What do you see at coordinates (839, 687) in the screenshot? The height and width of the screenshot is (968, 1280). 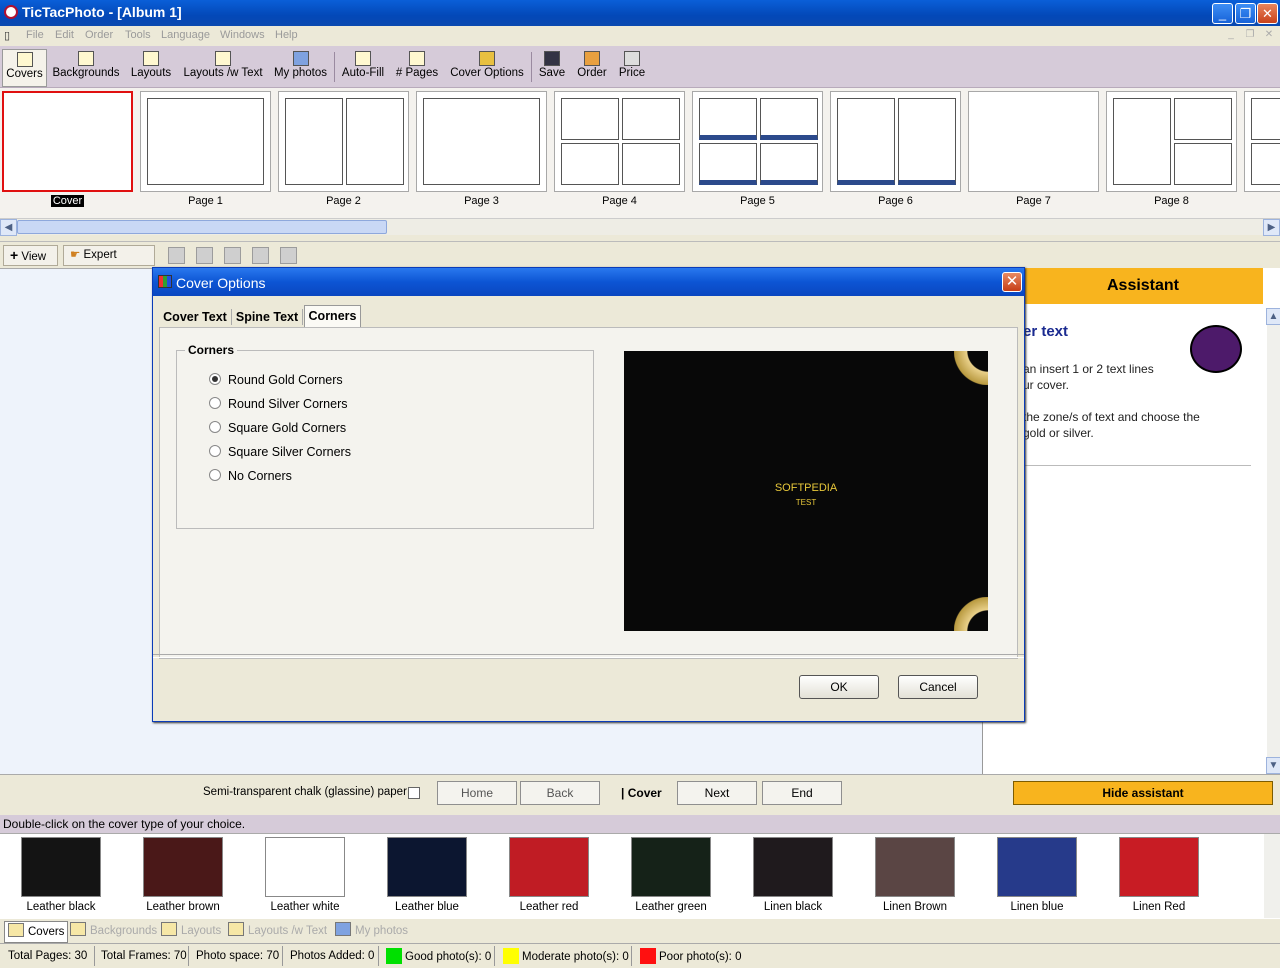 I see `ok-button: OK` at bounding box center [839, 687].